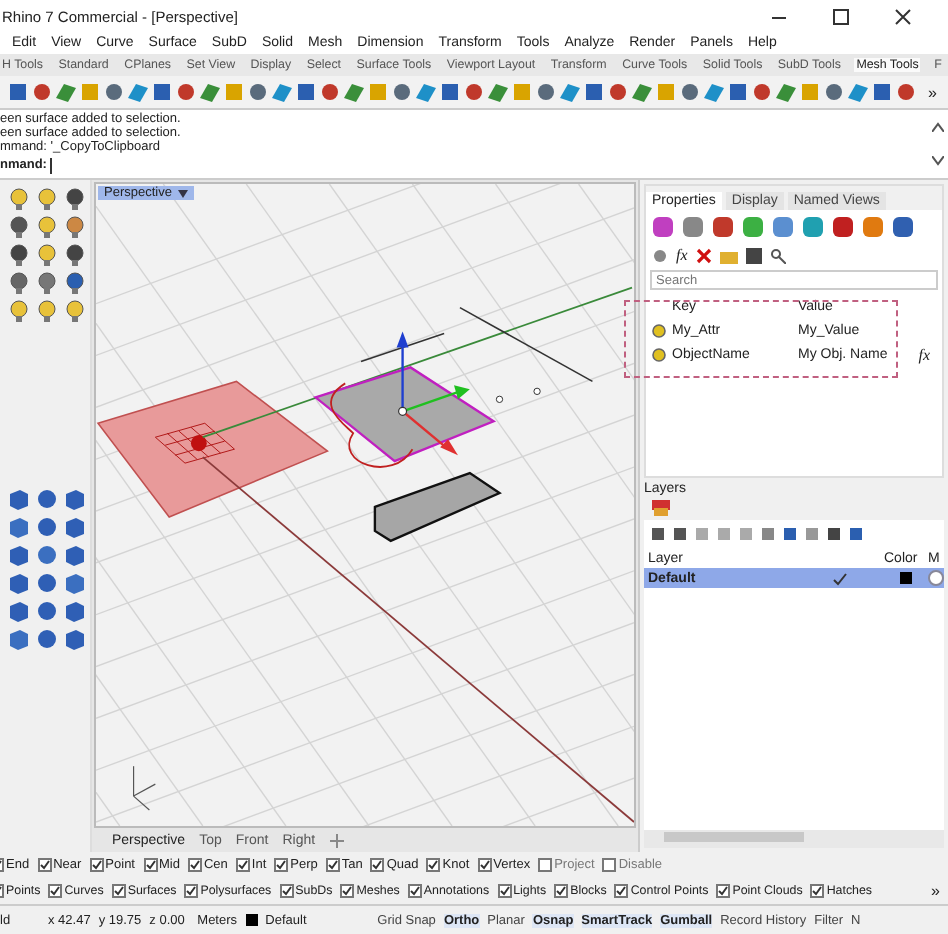 Image resolution: width=948 pixels, height=934 pixels. I want to click on polyline-shape, so click(437, 507).